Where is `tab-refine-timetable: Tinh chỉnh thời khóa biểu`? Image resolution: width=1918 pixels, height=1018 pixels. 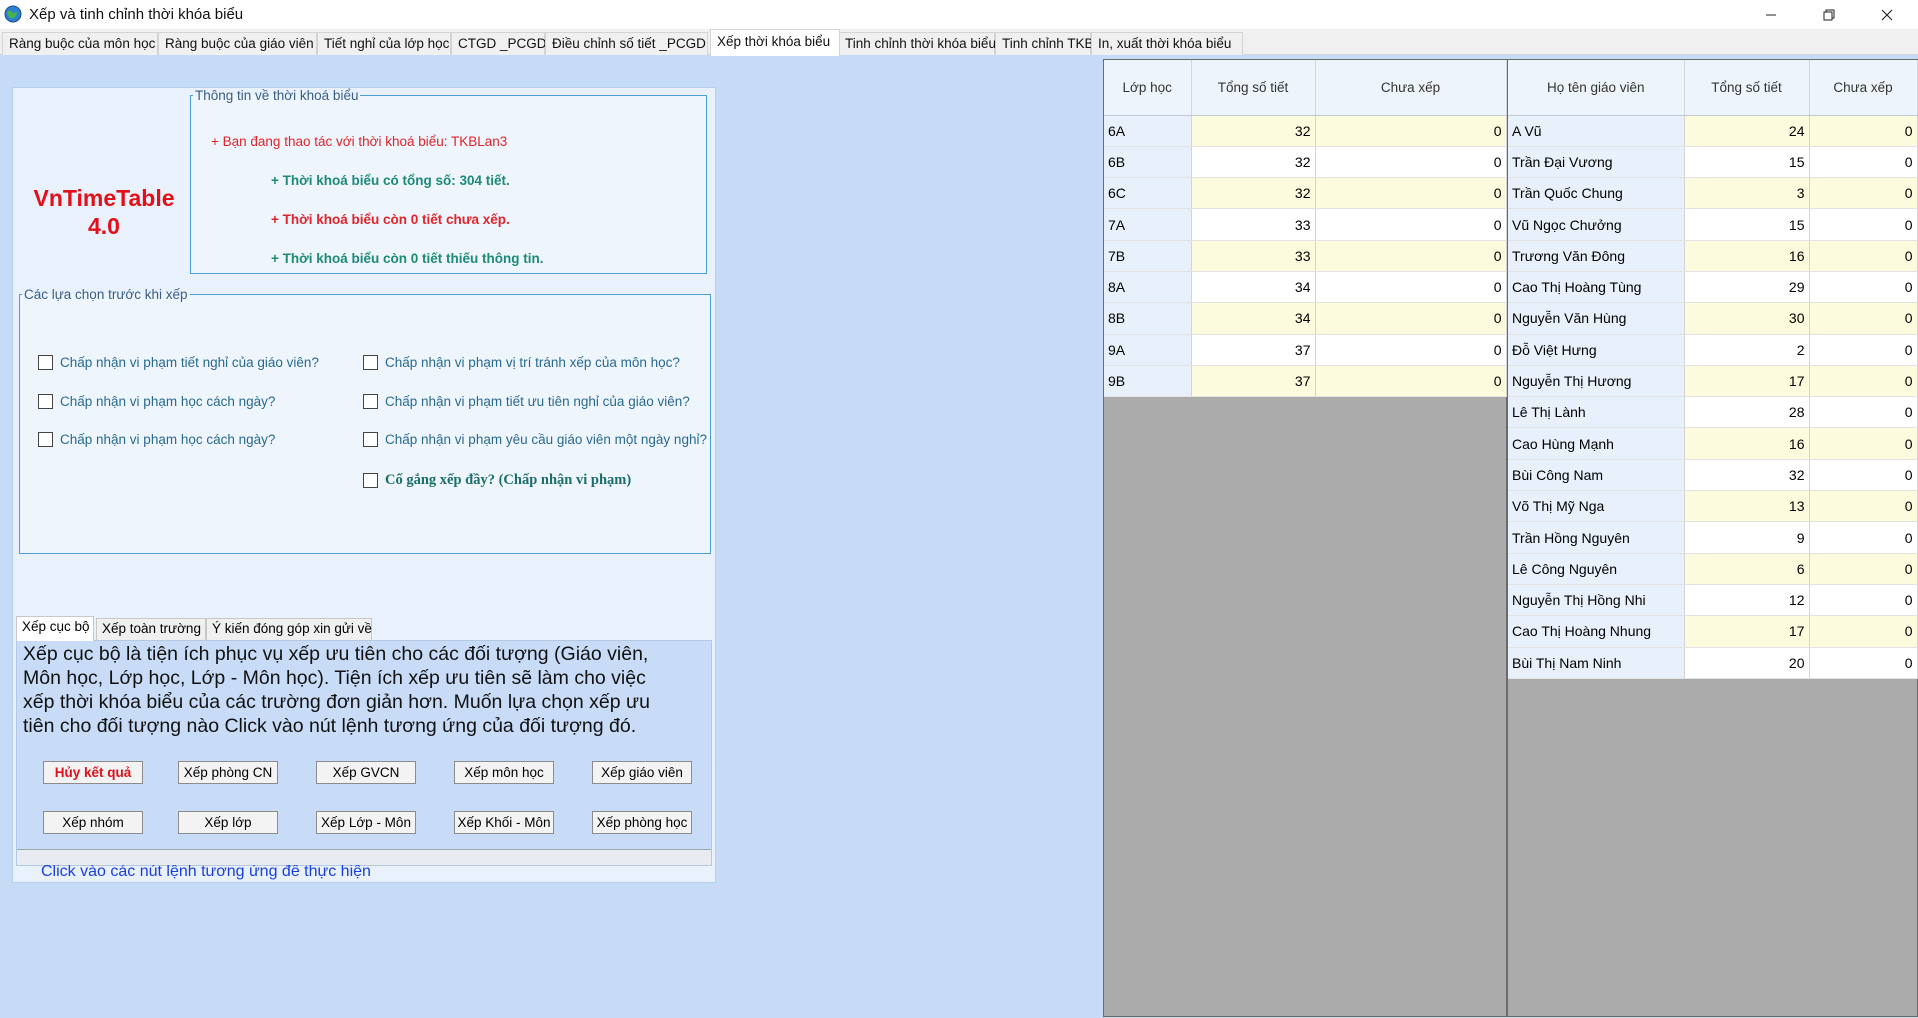
tab-refine-timetable: Tinh chỉnh thời khóa biểu is located at coordinates (917, 43).